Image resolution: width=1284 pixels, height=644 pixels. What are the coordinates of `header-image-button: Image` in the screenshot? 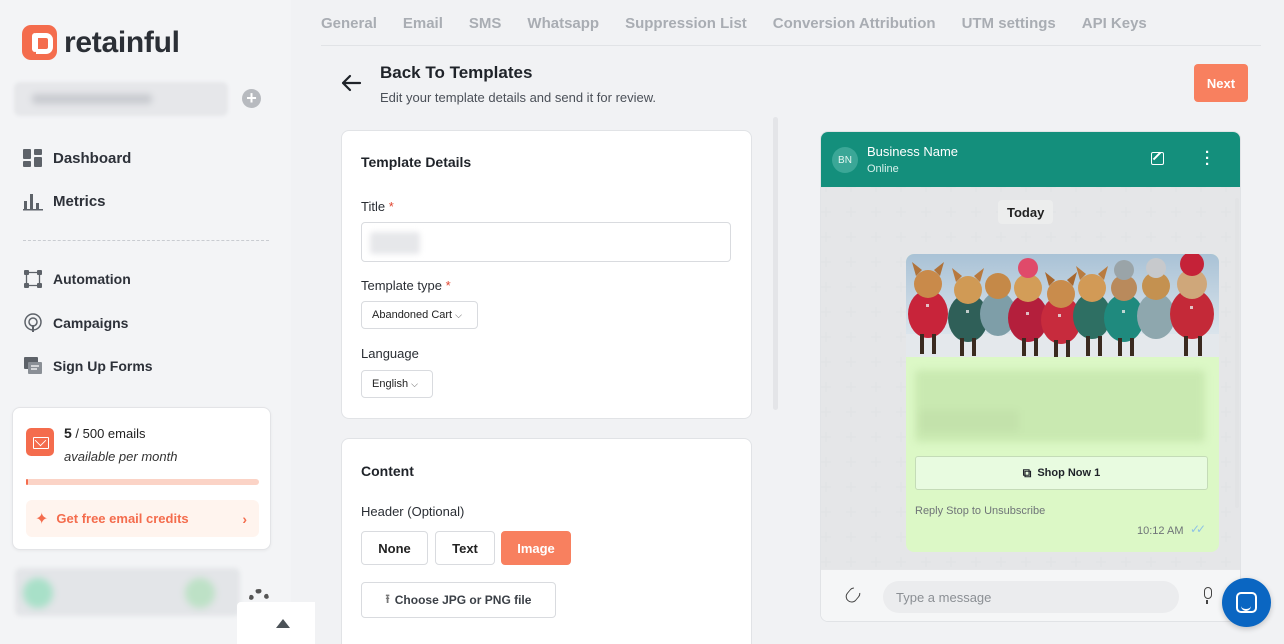 It's located at (536, 548).